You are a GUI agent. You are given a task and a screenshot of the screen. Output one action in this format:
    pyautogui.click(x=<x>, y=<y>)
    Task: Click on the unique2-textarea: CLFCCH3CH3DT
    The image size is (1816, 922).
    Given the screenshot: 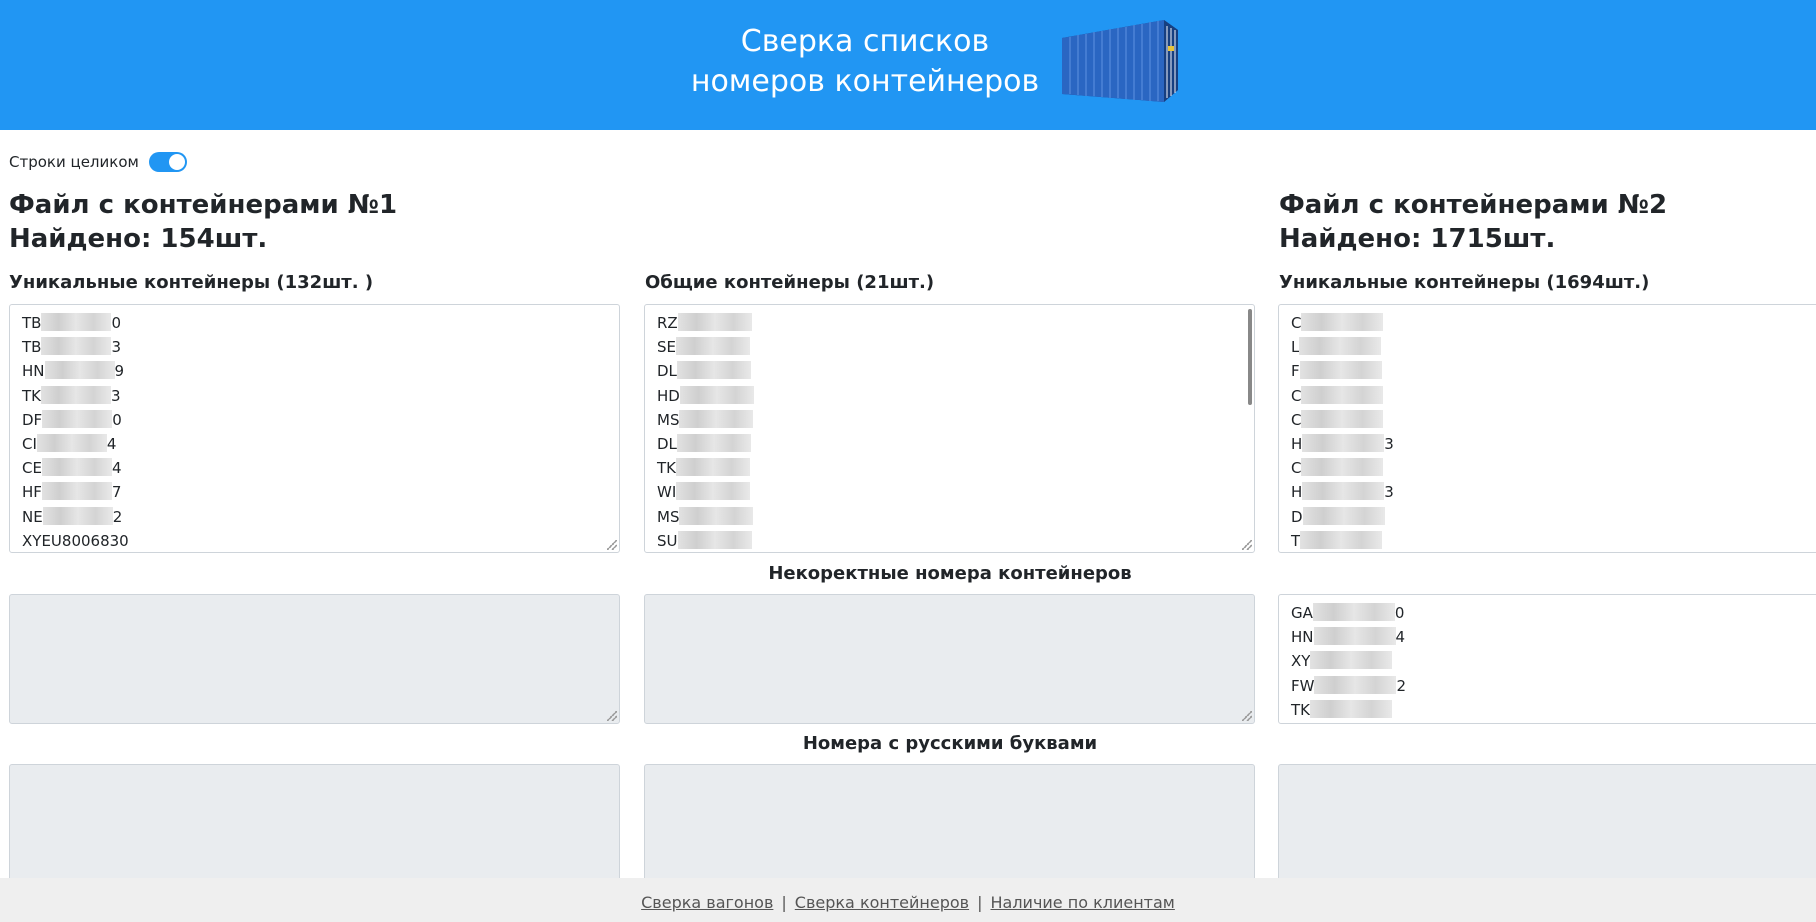 What is the action you would take?
    pyautogui.click(x=1547, y=428)
    